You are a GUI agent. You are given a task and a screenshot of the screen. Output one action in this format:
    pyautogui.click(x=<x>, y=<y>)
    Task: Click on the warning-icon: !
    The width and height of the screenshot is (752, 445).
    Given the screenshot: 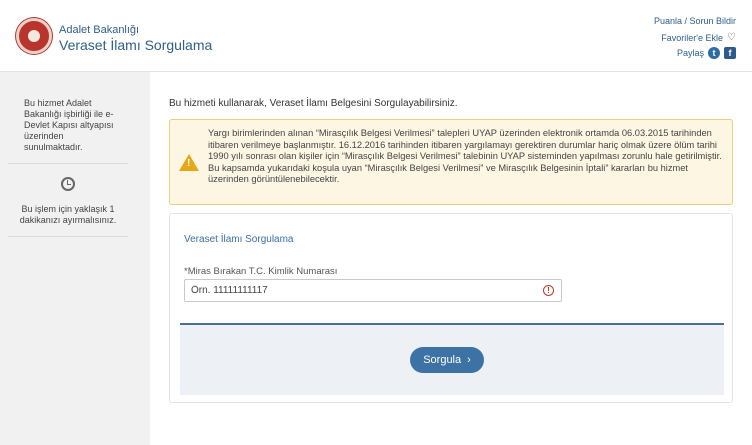 What is the action you would take?
    pyautogui.click(x=189, y=162)
    